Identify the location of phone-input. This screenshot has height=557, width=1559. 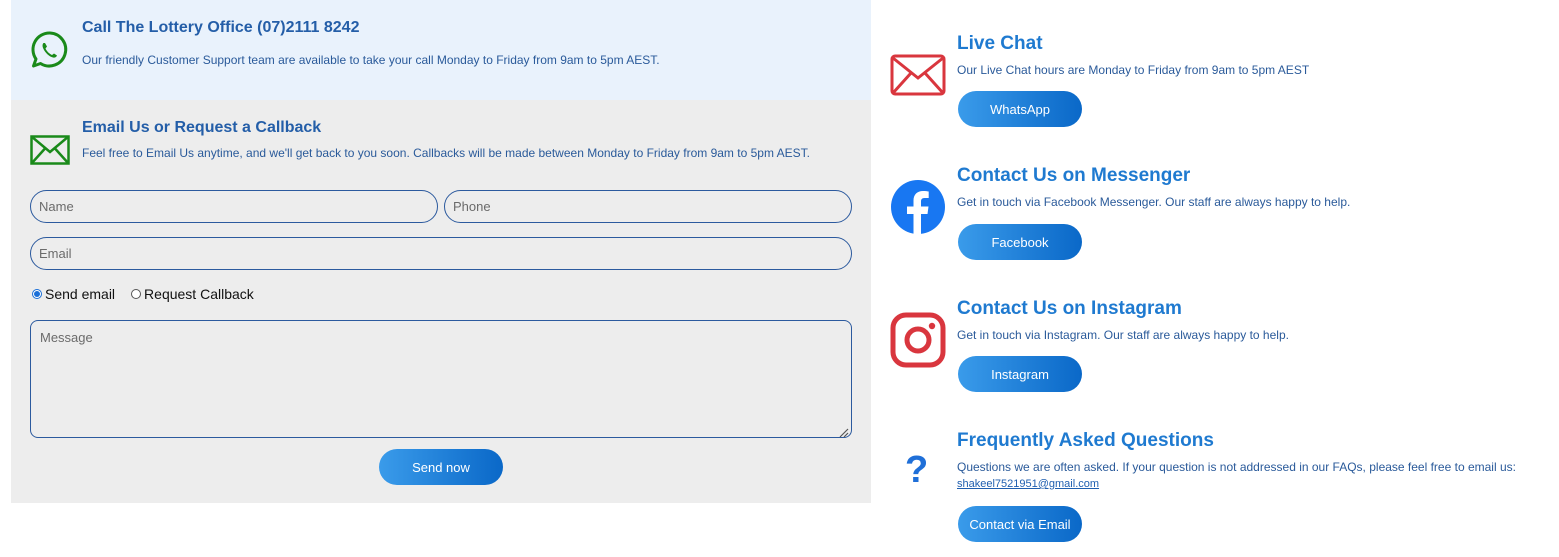
(648, 206).